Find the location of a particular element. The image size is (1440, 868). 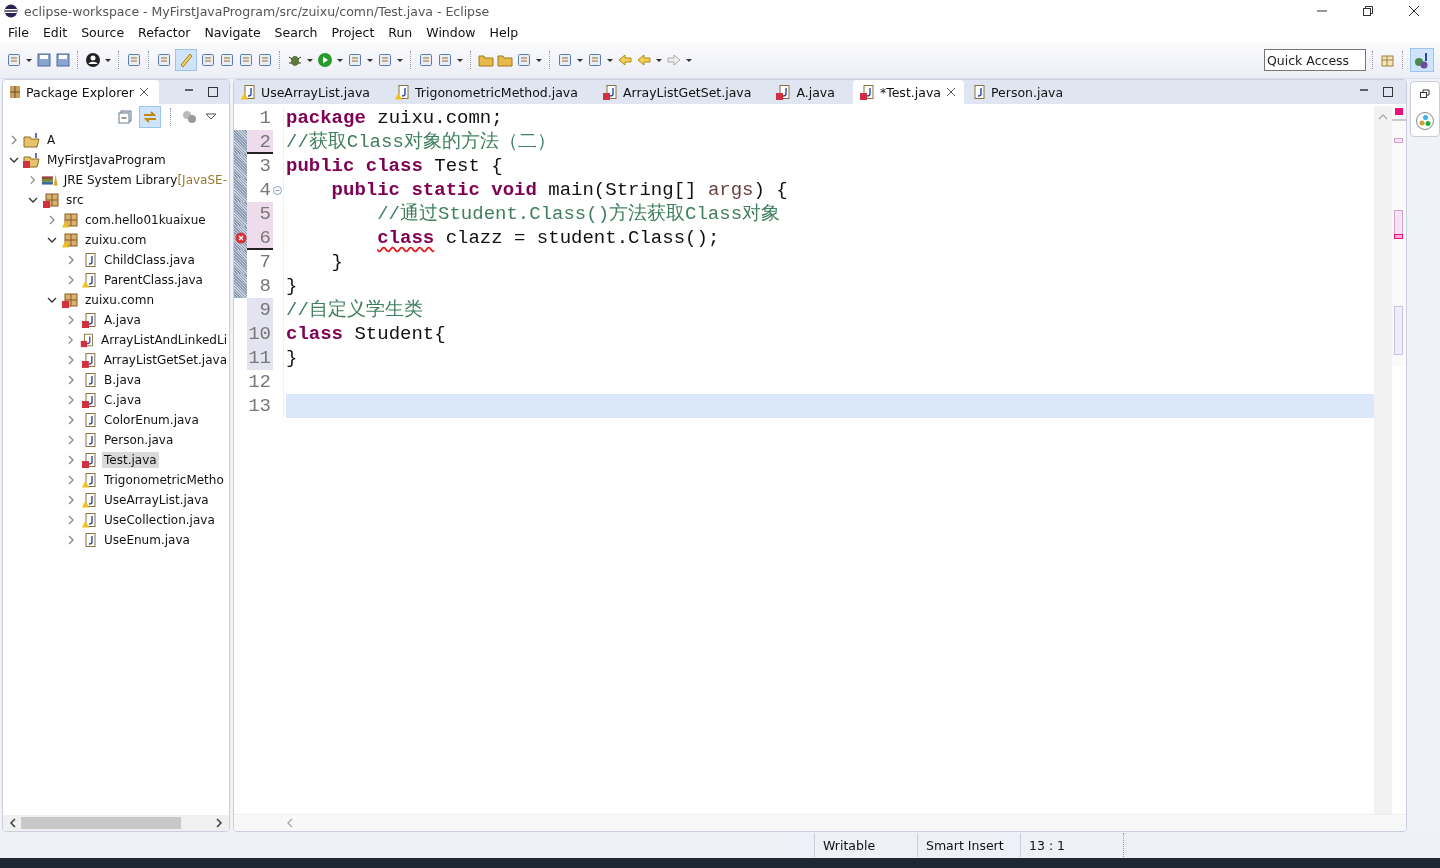

editor-tab: ArrayListGetSet.java is located at coordinates (682, 92).